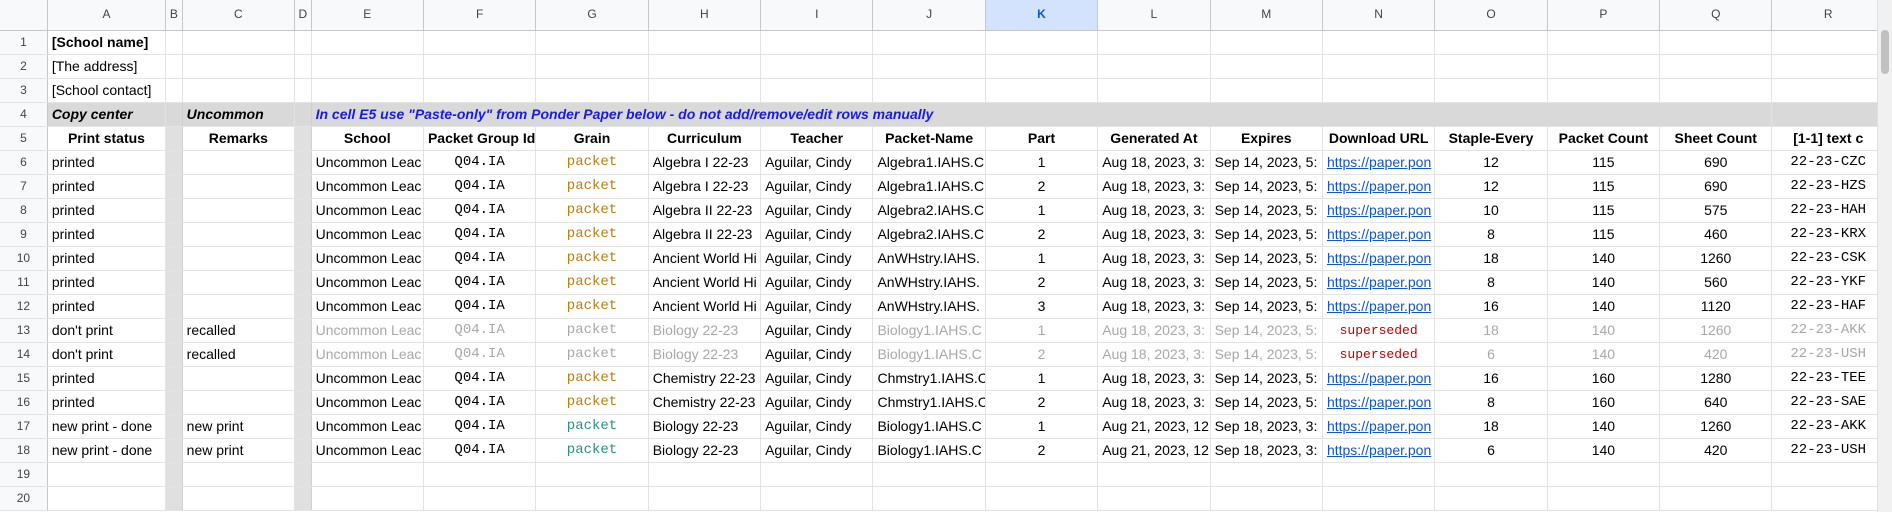  I want to click on cell-m14: Sep 14, 2023, 5:, so click(1266, 354).